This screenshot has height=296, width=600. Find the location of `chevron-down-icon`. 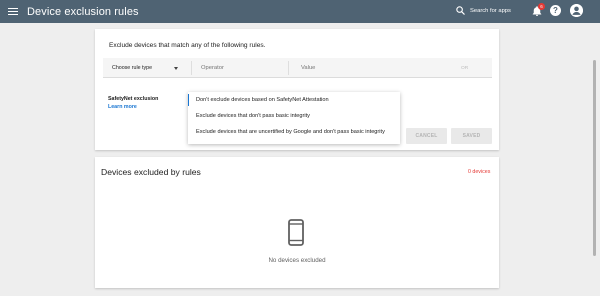

chevron-down-icon is located at coordinates (176, 68).